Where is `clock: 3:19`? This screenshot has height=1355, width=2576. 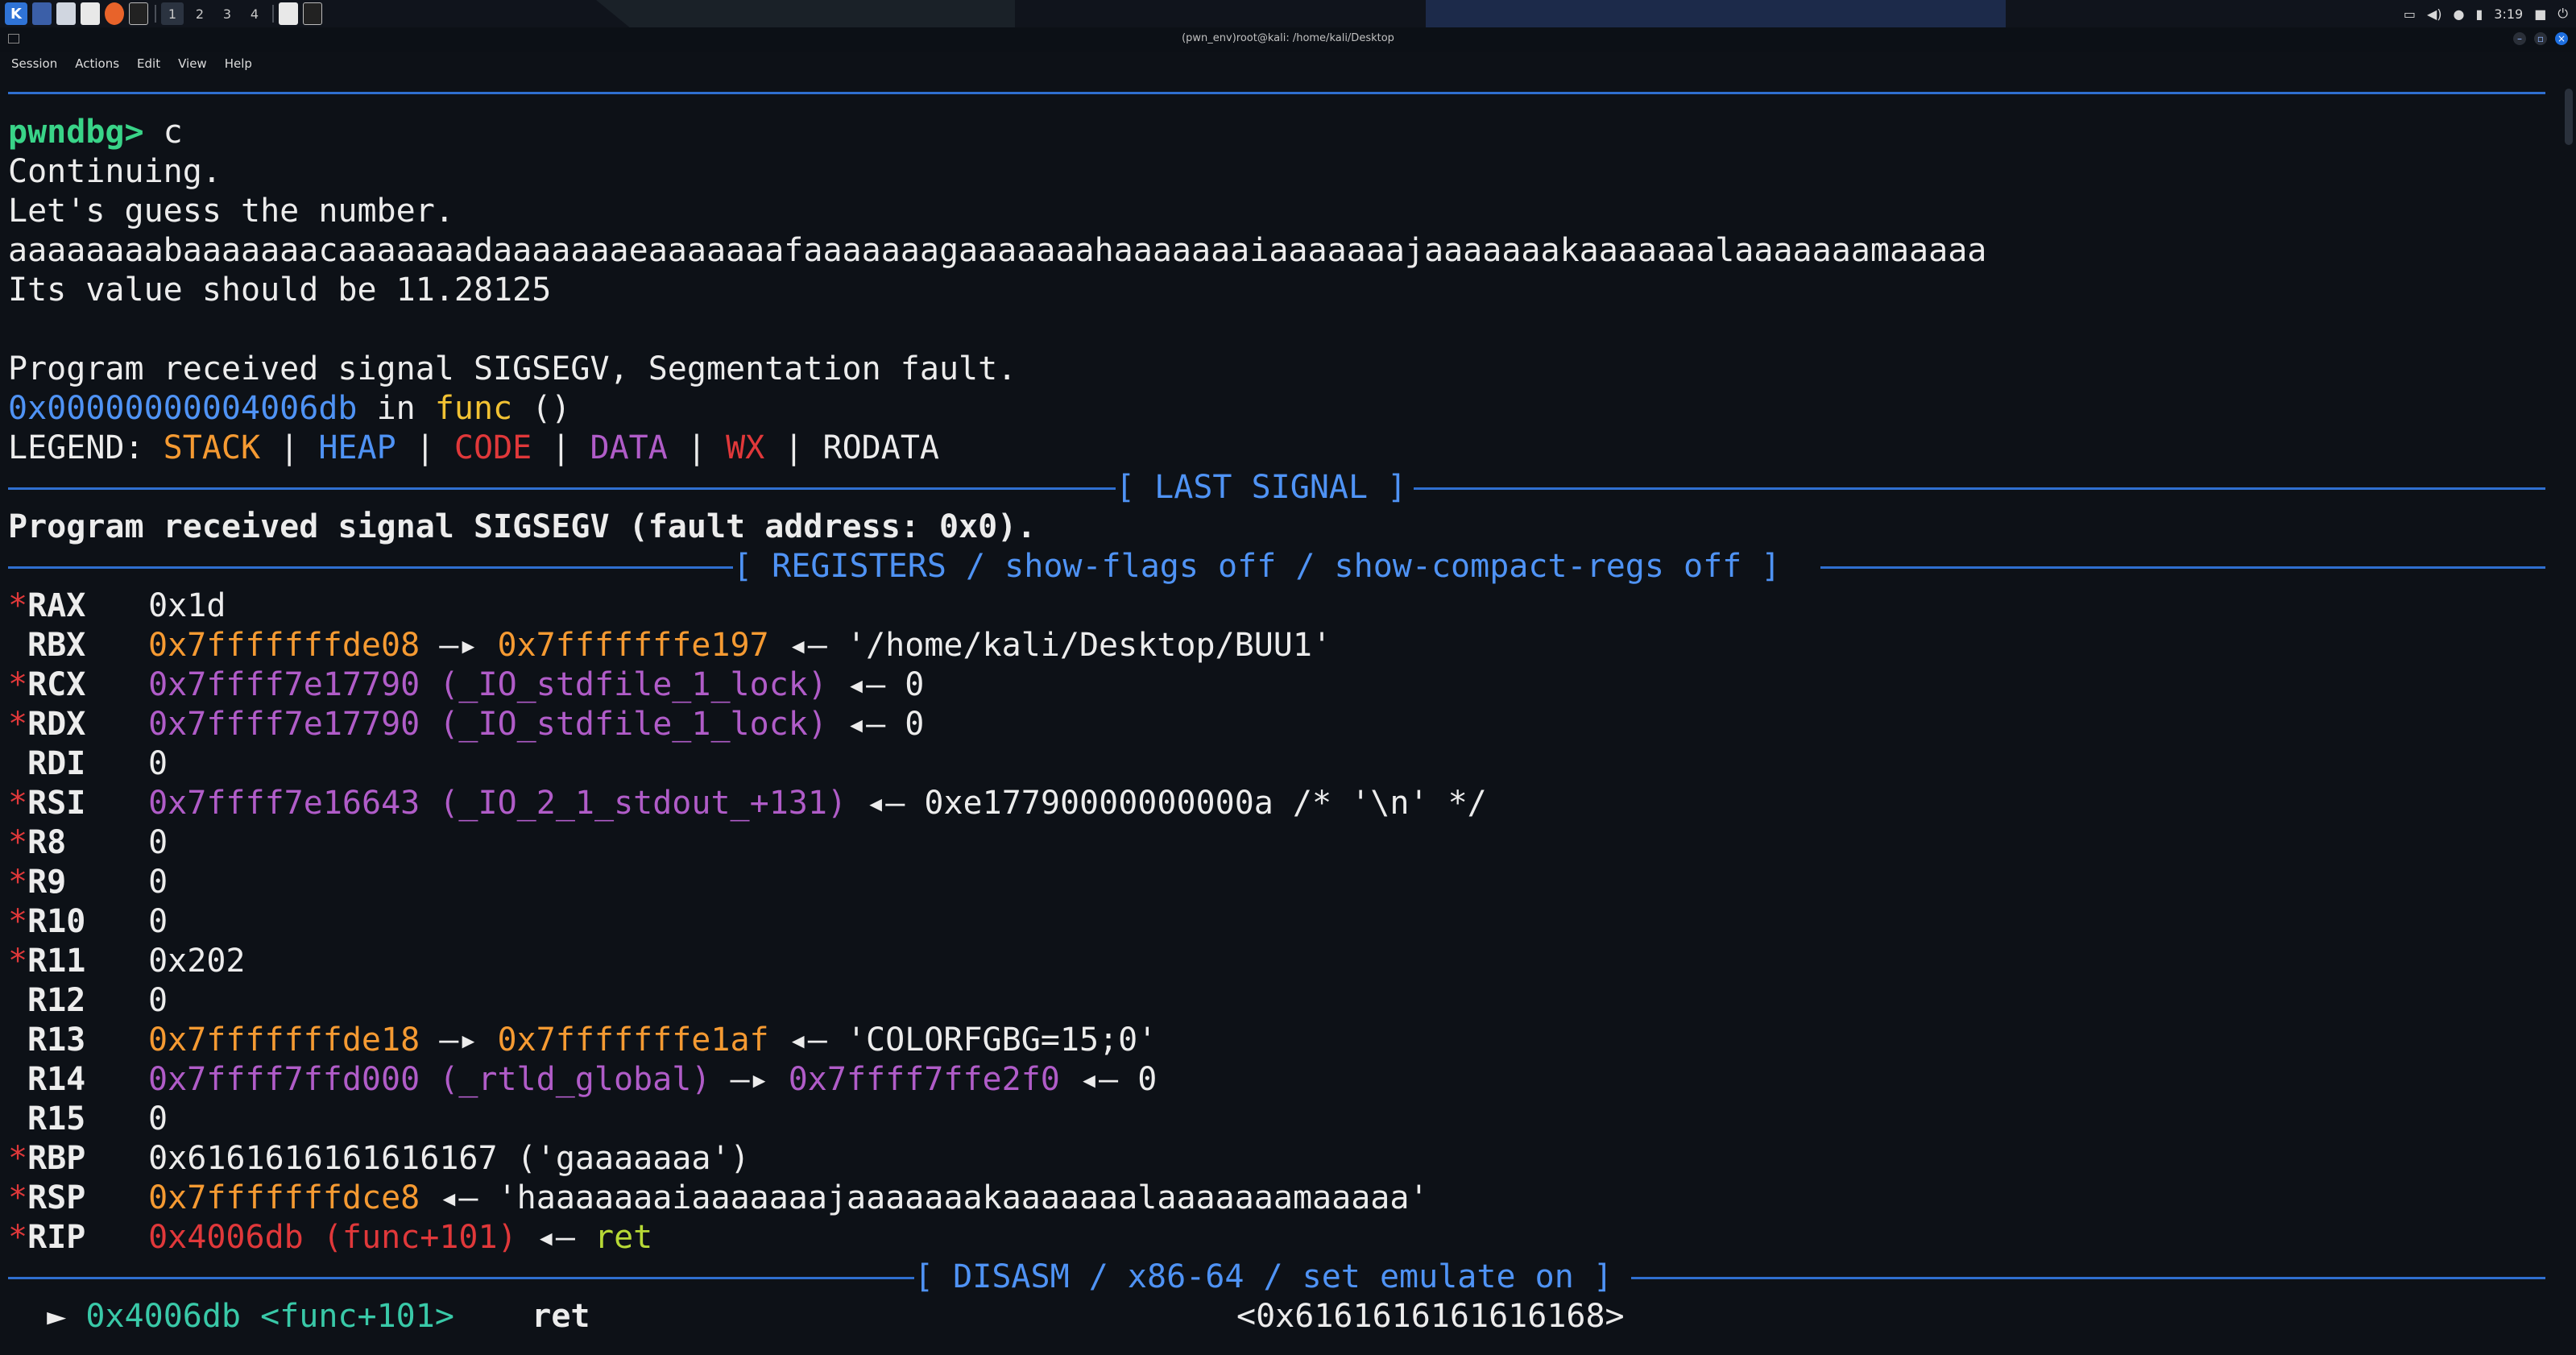
clock: 3:19 is located at coordinates (2508, 14).